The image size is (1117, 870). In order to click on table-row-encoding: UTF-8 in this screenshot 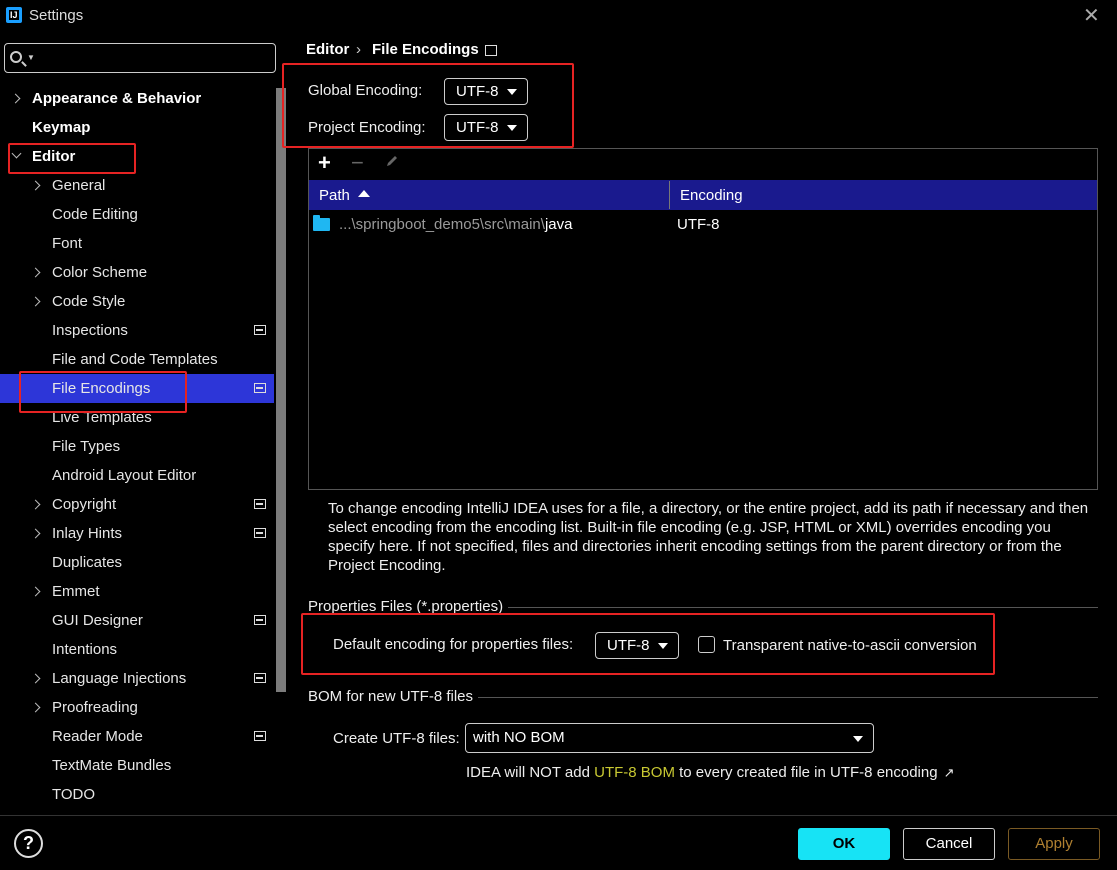, I will do `click(698, 224)`.